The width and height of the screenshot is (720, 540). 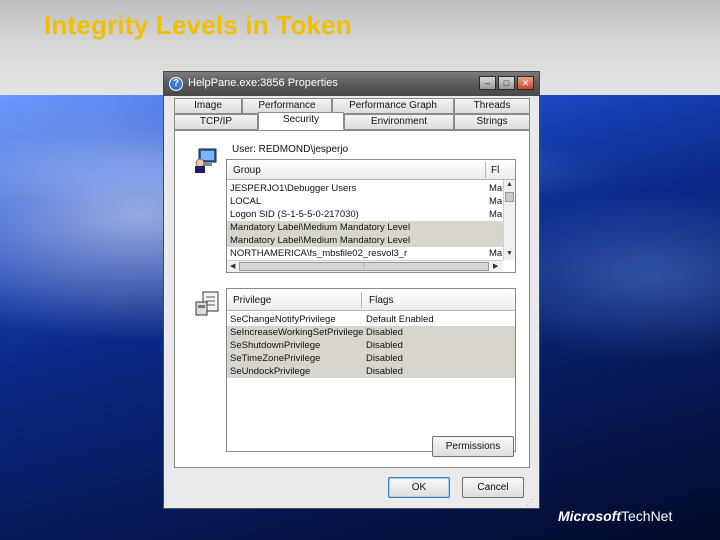 What do you see at coordinates (270, 371) in the screenshot?
I see `privilege-name: SeUndockPrivilege` at bounding box center [270, 371].